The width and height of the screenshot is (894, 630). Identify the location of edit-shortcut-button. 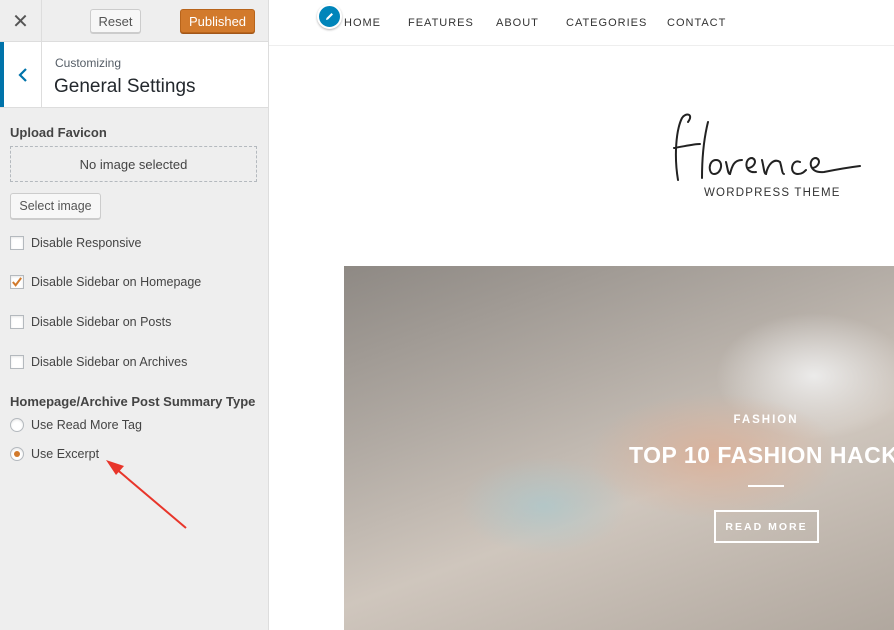
(329, 16).